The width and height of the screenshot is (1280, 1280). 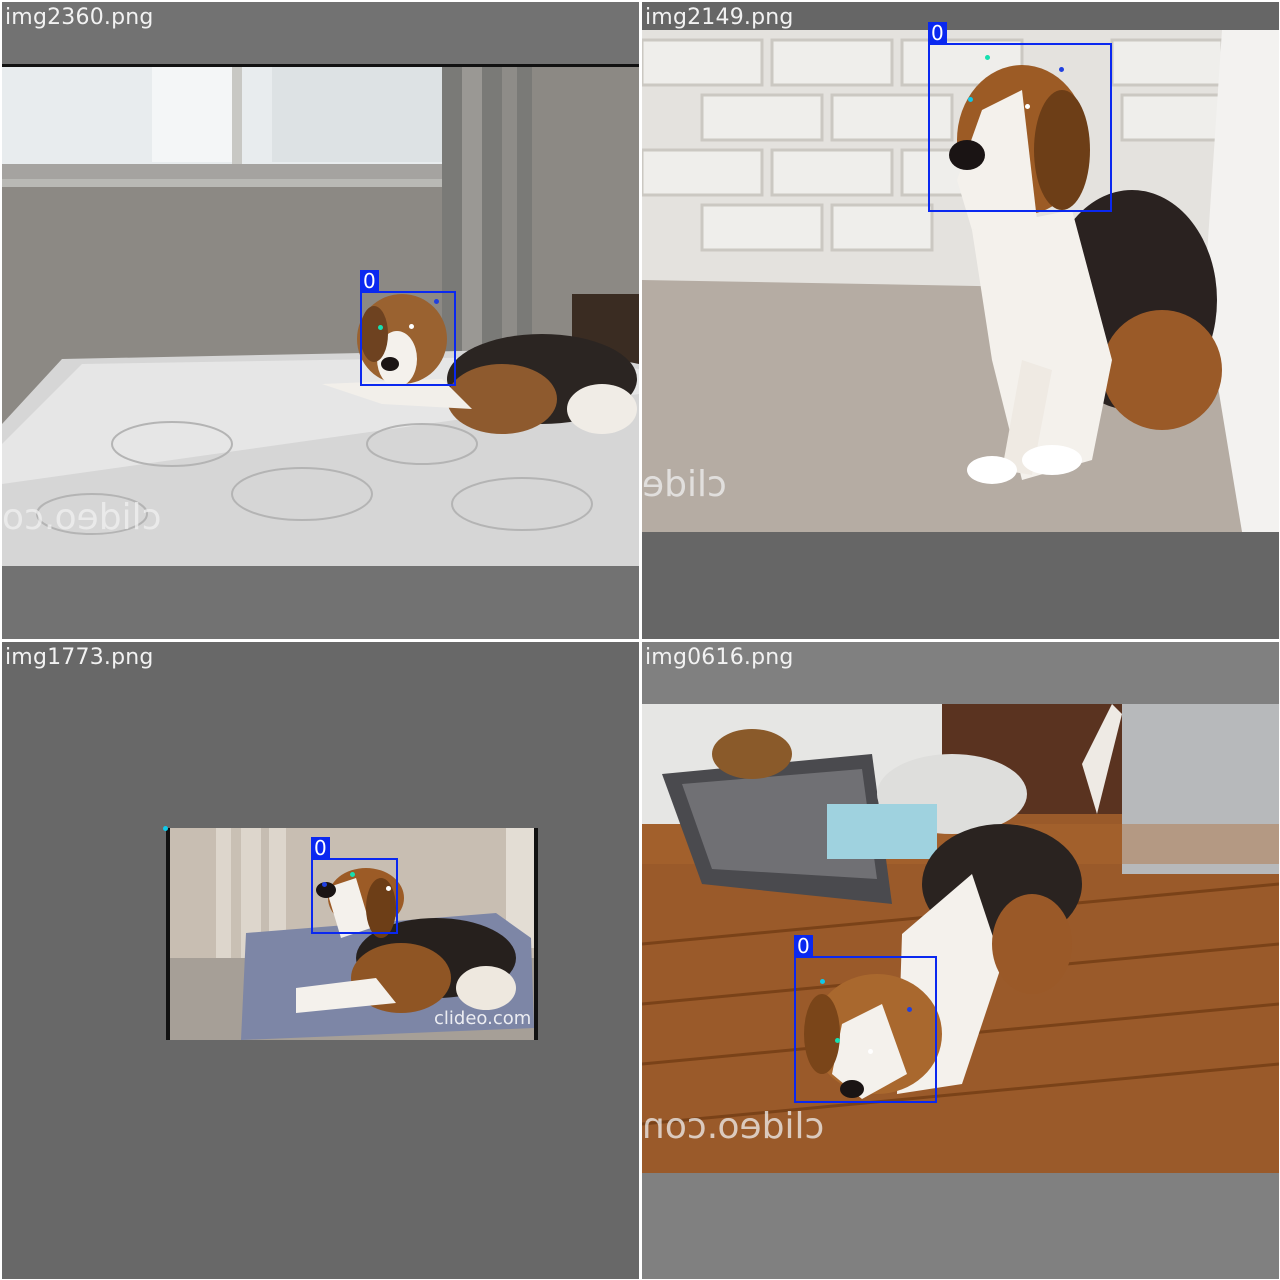 I want to click on watermark-text: clideo.com, so click(x=483, y=1018).